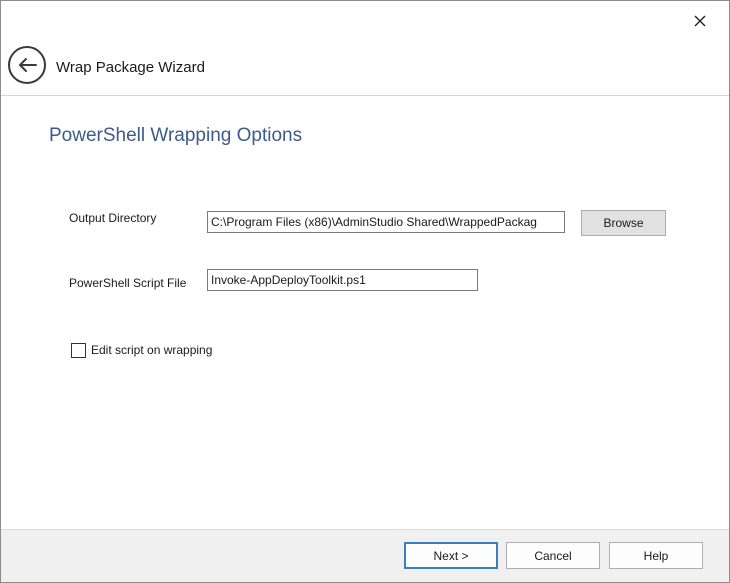 This screenshot has width=730, height=583. Describe the element at coordinates (130, 67) in the screenshot. I see `wizard-title: Wrap Package Wizard` at that location.